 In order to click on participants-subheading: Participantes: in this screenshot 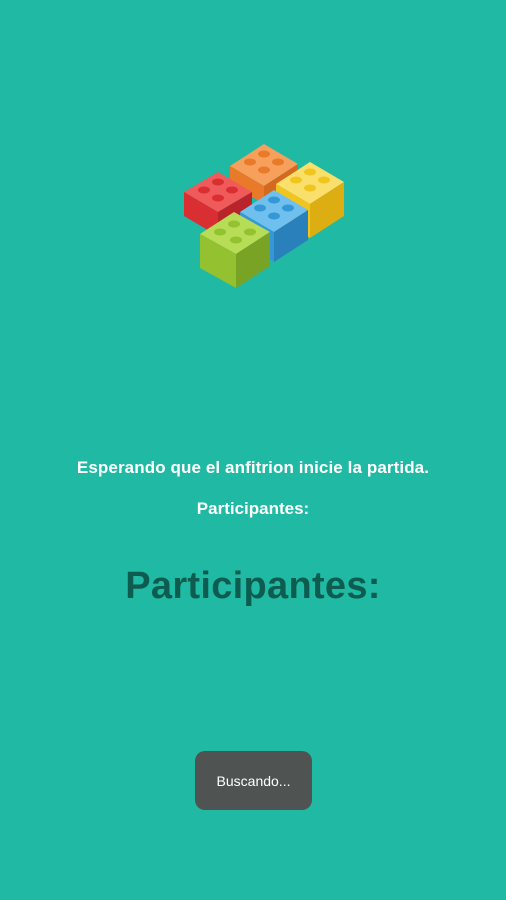, I will do `click(253, 508)`.